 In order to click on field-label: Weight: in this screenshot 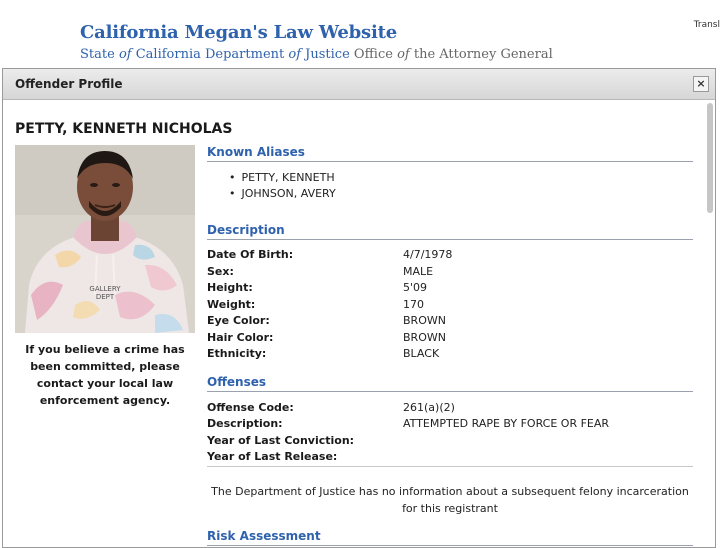, I will do `click(231, 304)`.